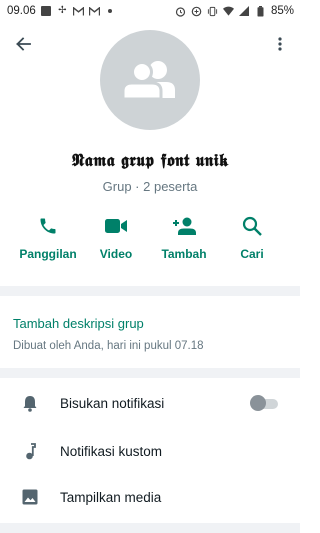  I want to click on phone-icon, so click(48, 226).